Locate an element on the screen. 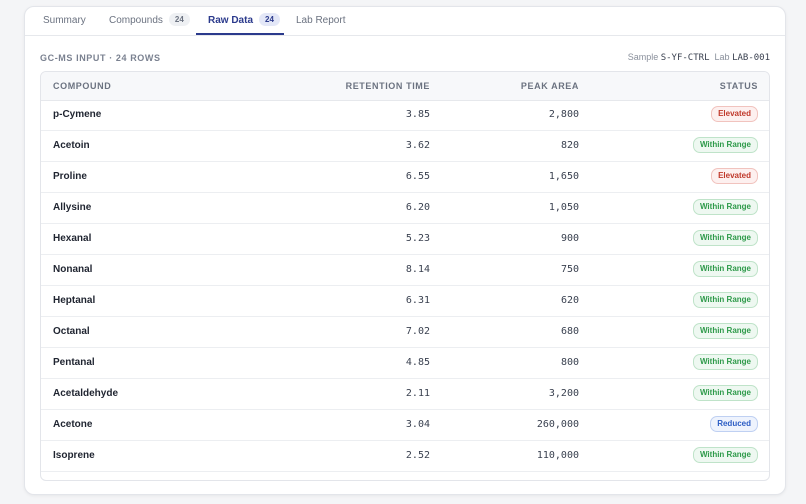 This screenshot has height=504, width=806. lab-label: Lab is located at coordinates (722, 57).